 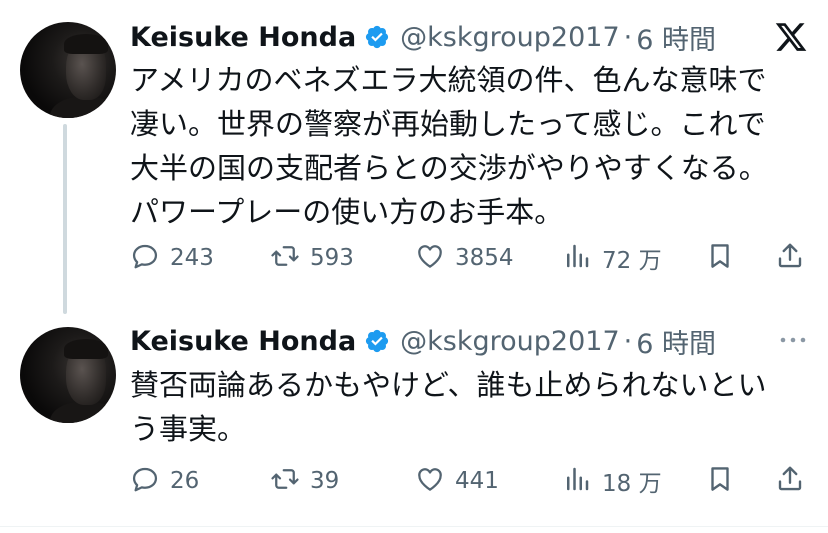 I want to click on reply-count: 243, so click(x=192, y=258).